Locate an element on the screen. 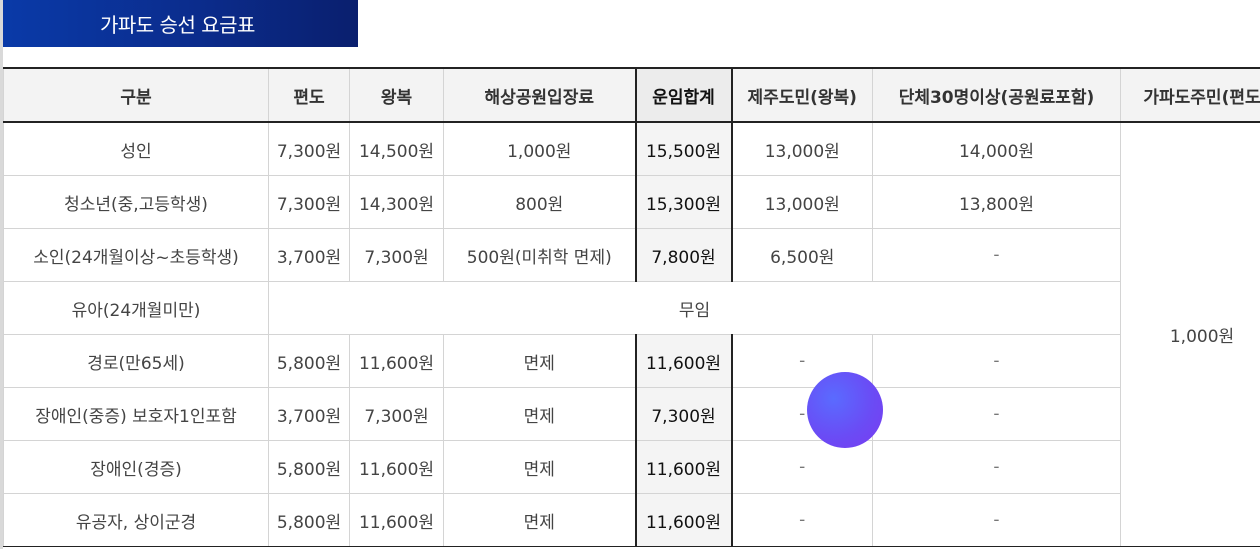 The height and width of the screenshot is (549, 1260). cell-park-fee: 500원(미취학 면제) is located at coordinates (539, 255).